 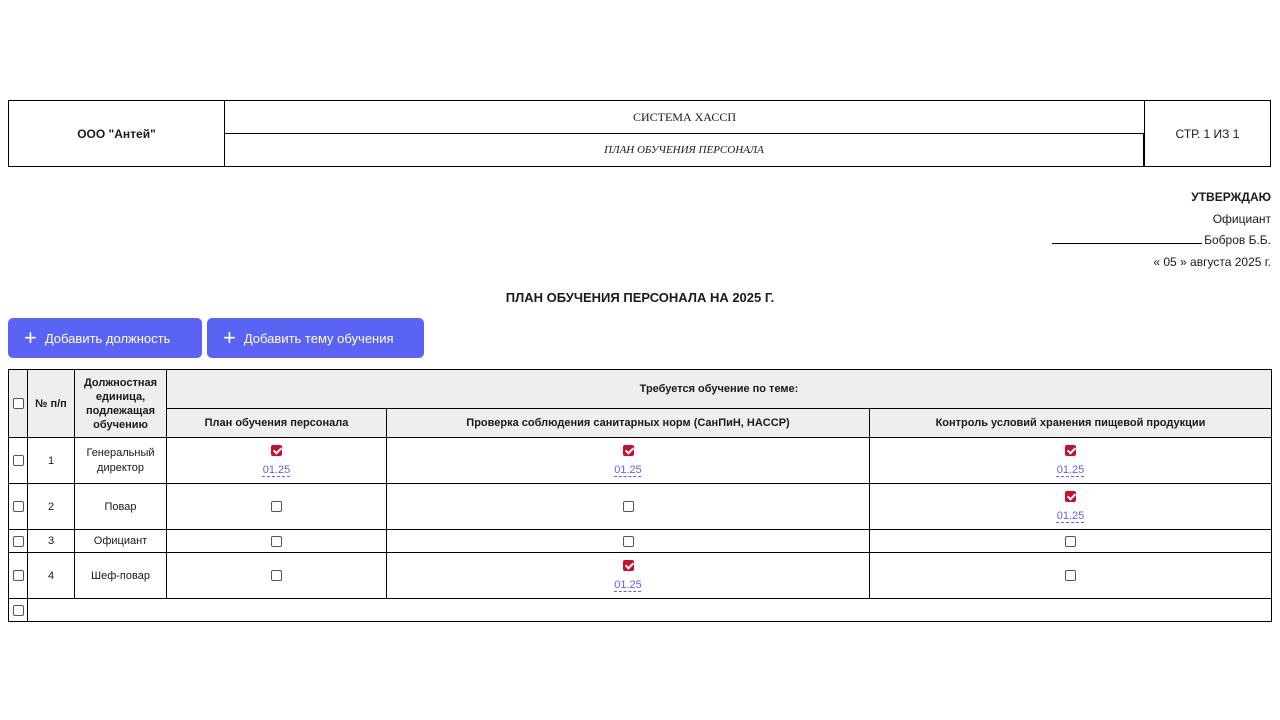 I want to click on select-all-checkbox, so click(x=18, y=404).